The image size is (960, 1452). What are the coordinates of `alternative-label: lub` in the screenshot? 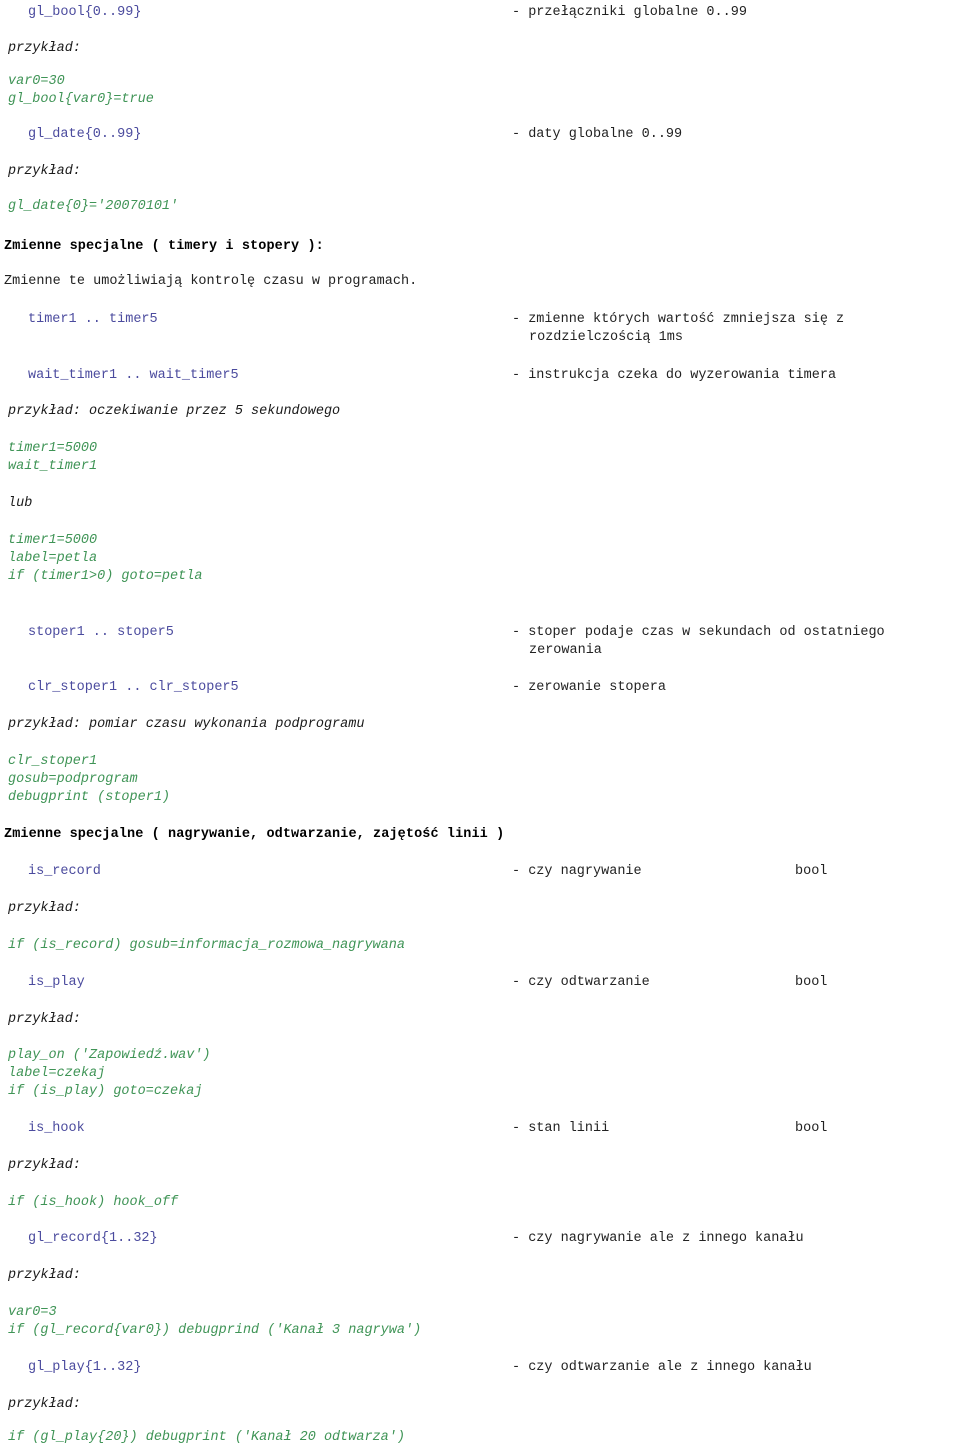 It's located at (20, 503).